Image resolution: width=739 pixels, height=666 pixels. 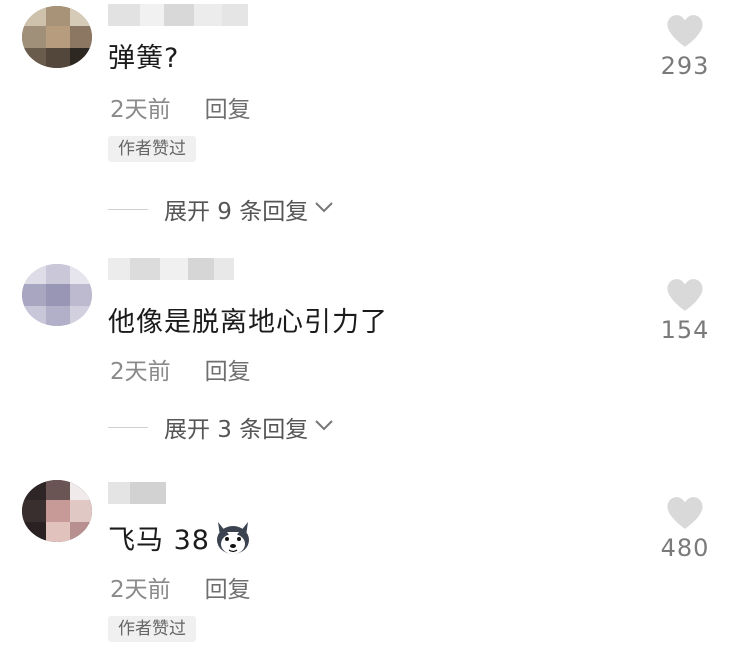 I want to click on like-button: 154, so click(x=685, y=311).